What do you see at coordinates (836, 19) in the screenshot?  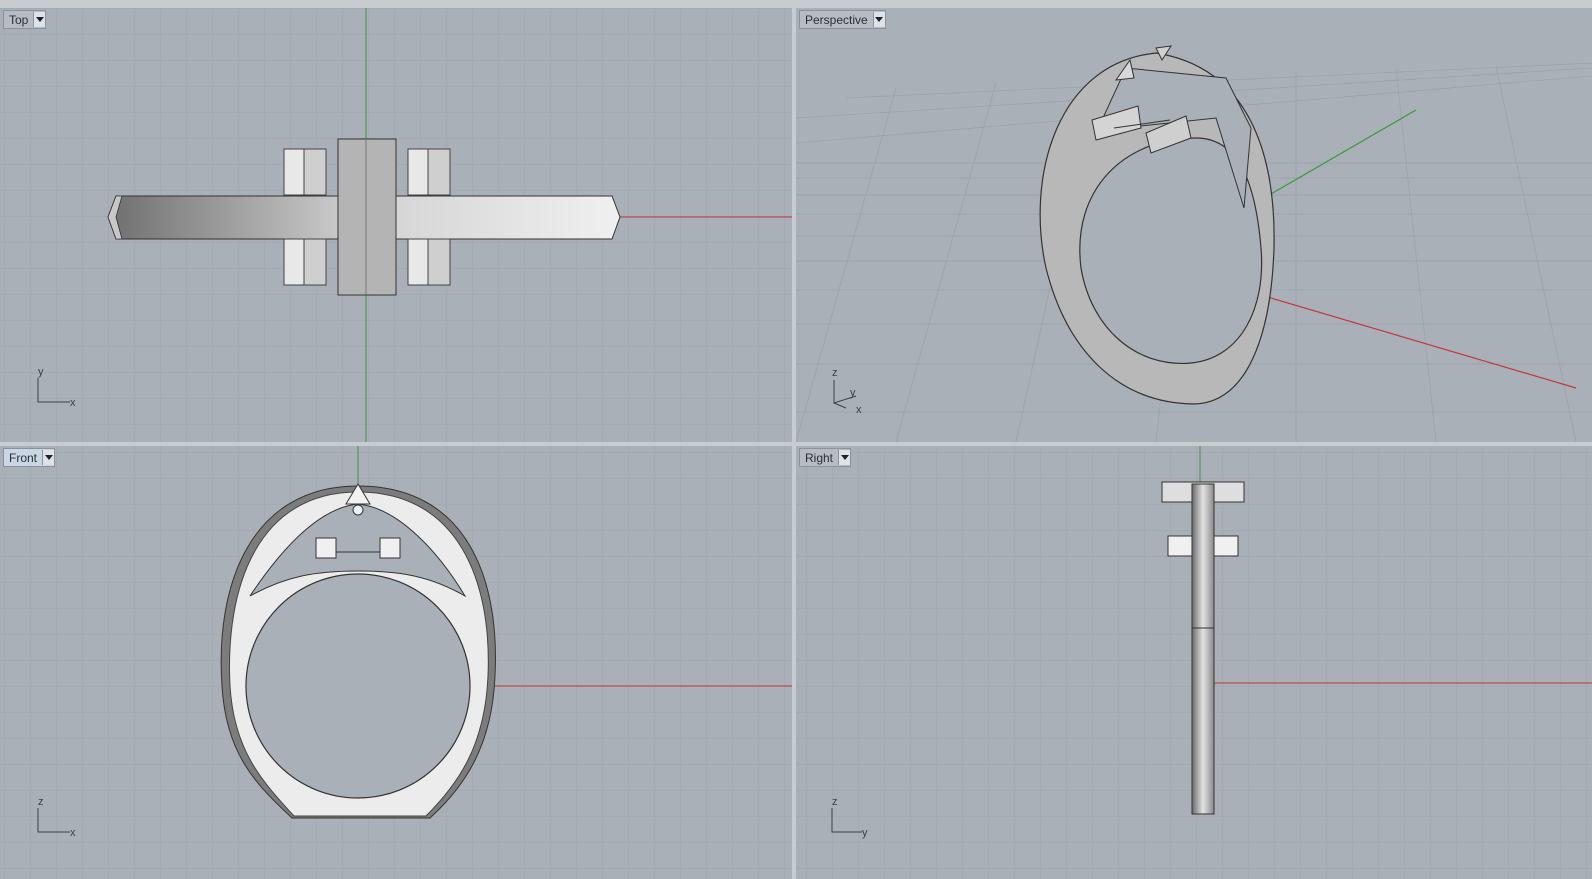 I see `viewport-title: Perspective` at bounding box center [836, 19].